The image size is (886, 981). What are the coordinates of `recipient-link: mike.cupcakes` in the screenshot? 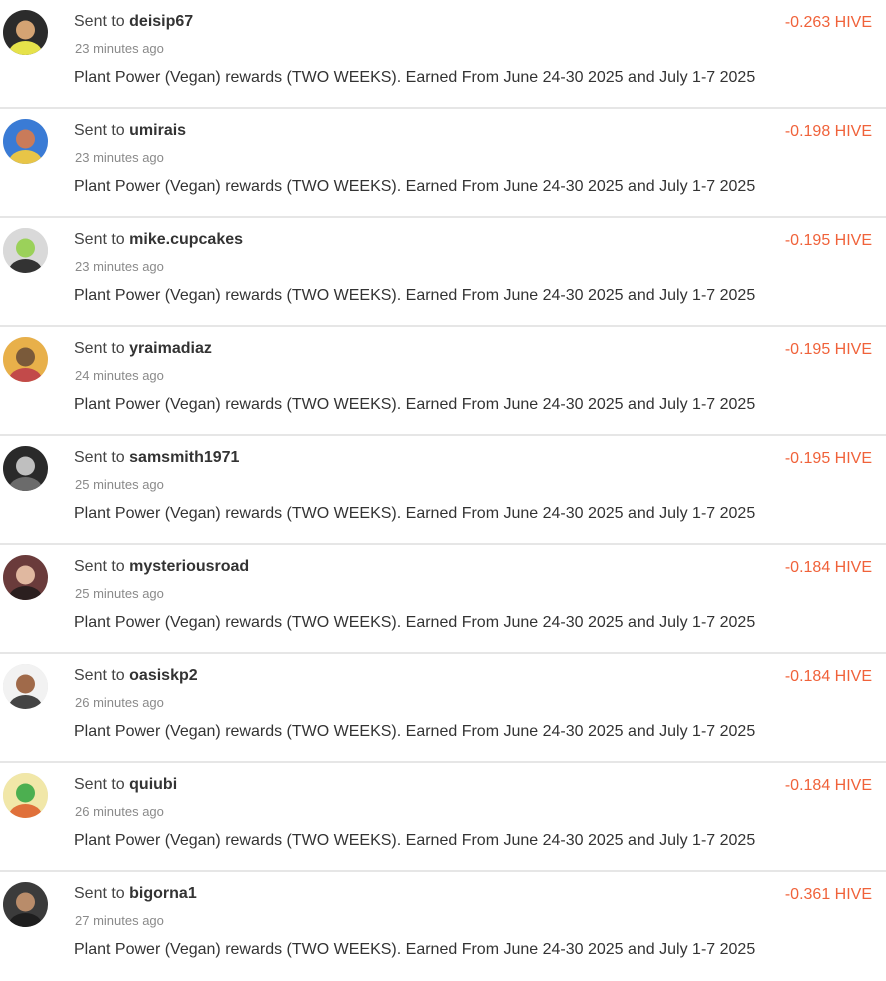 It's located at (186, 239).